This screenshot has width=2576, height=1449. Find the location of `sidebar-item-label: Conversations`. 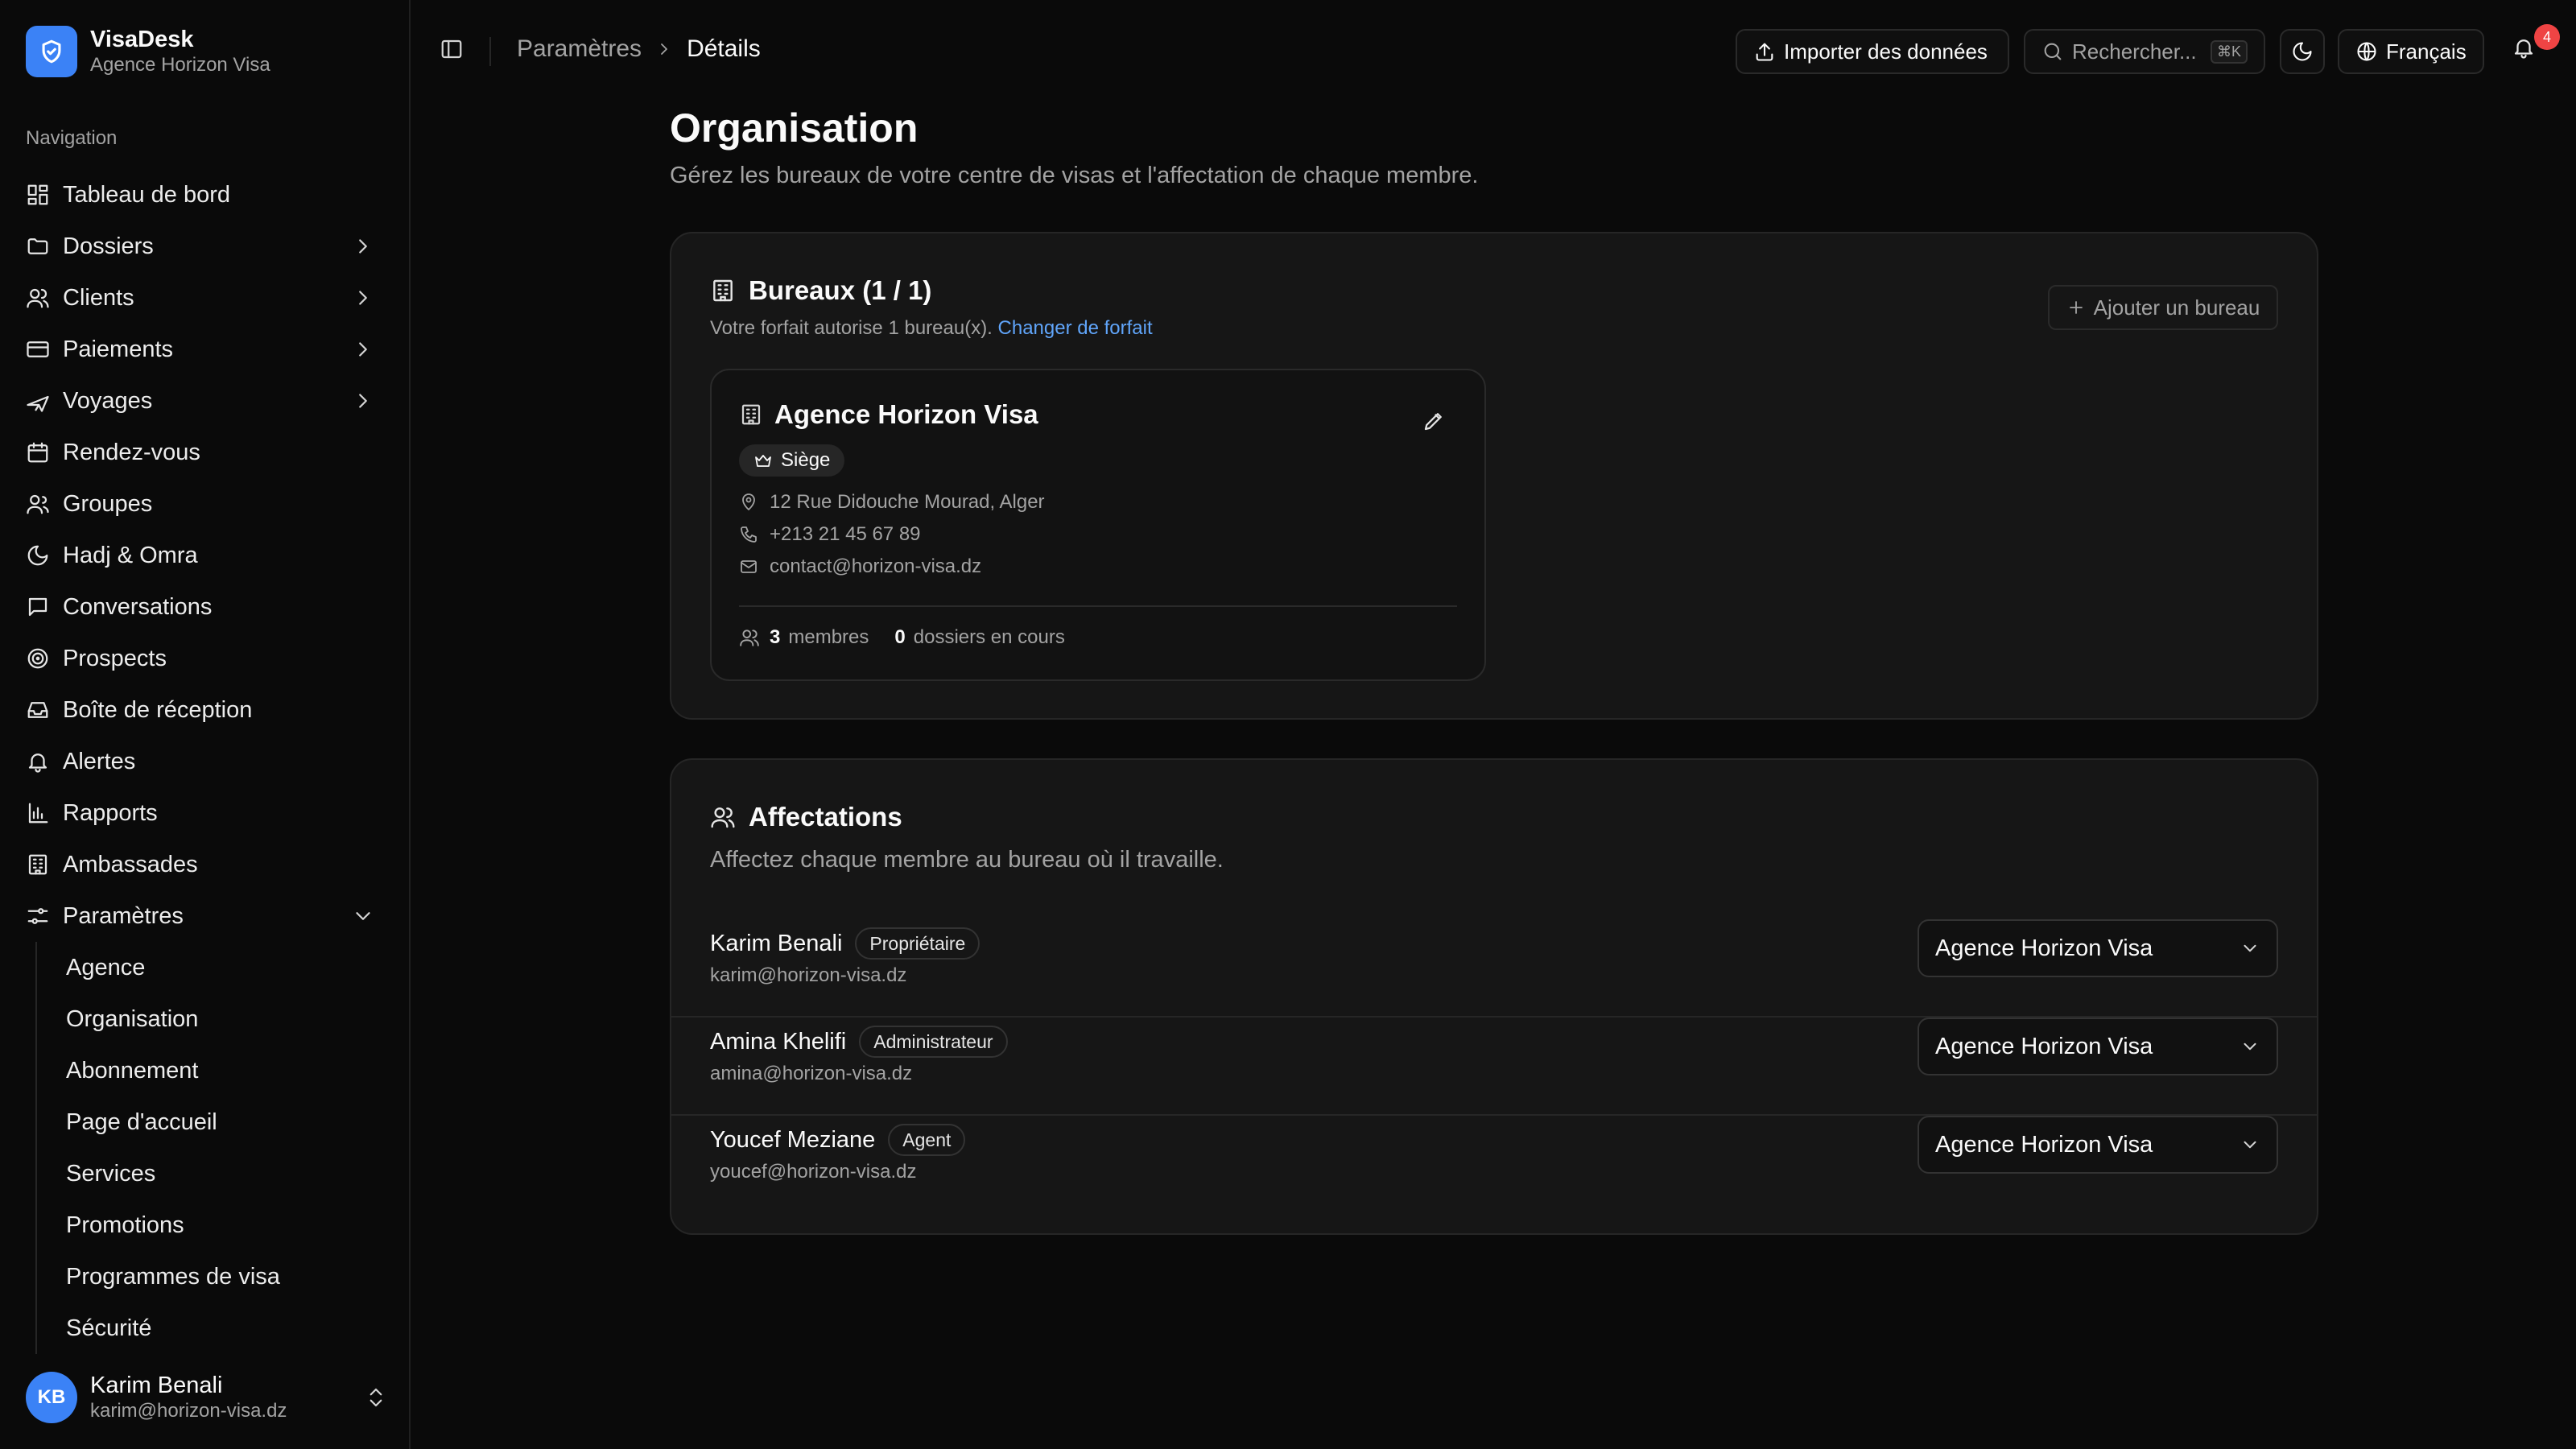

sidebar-item-label: Conversations is located at coordinates (138, 606).